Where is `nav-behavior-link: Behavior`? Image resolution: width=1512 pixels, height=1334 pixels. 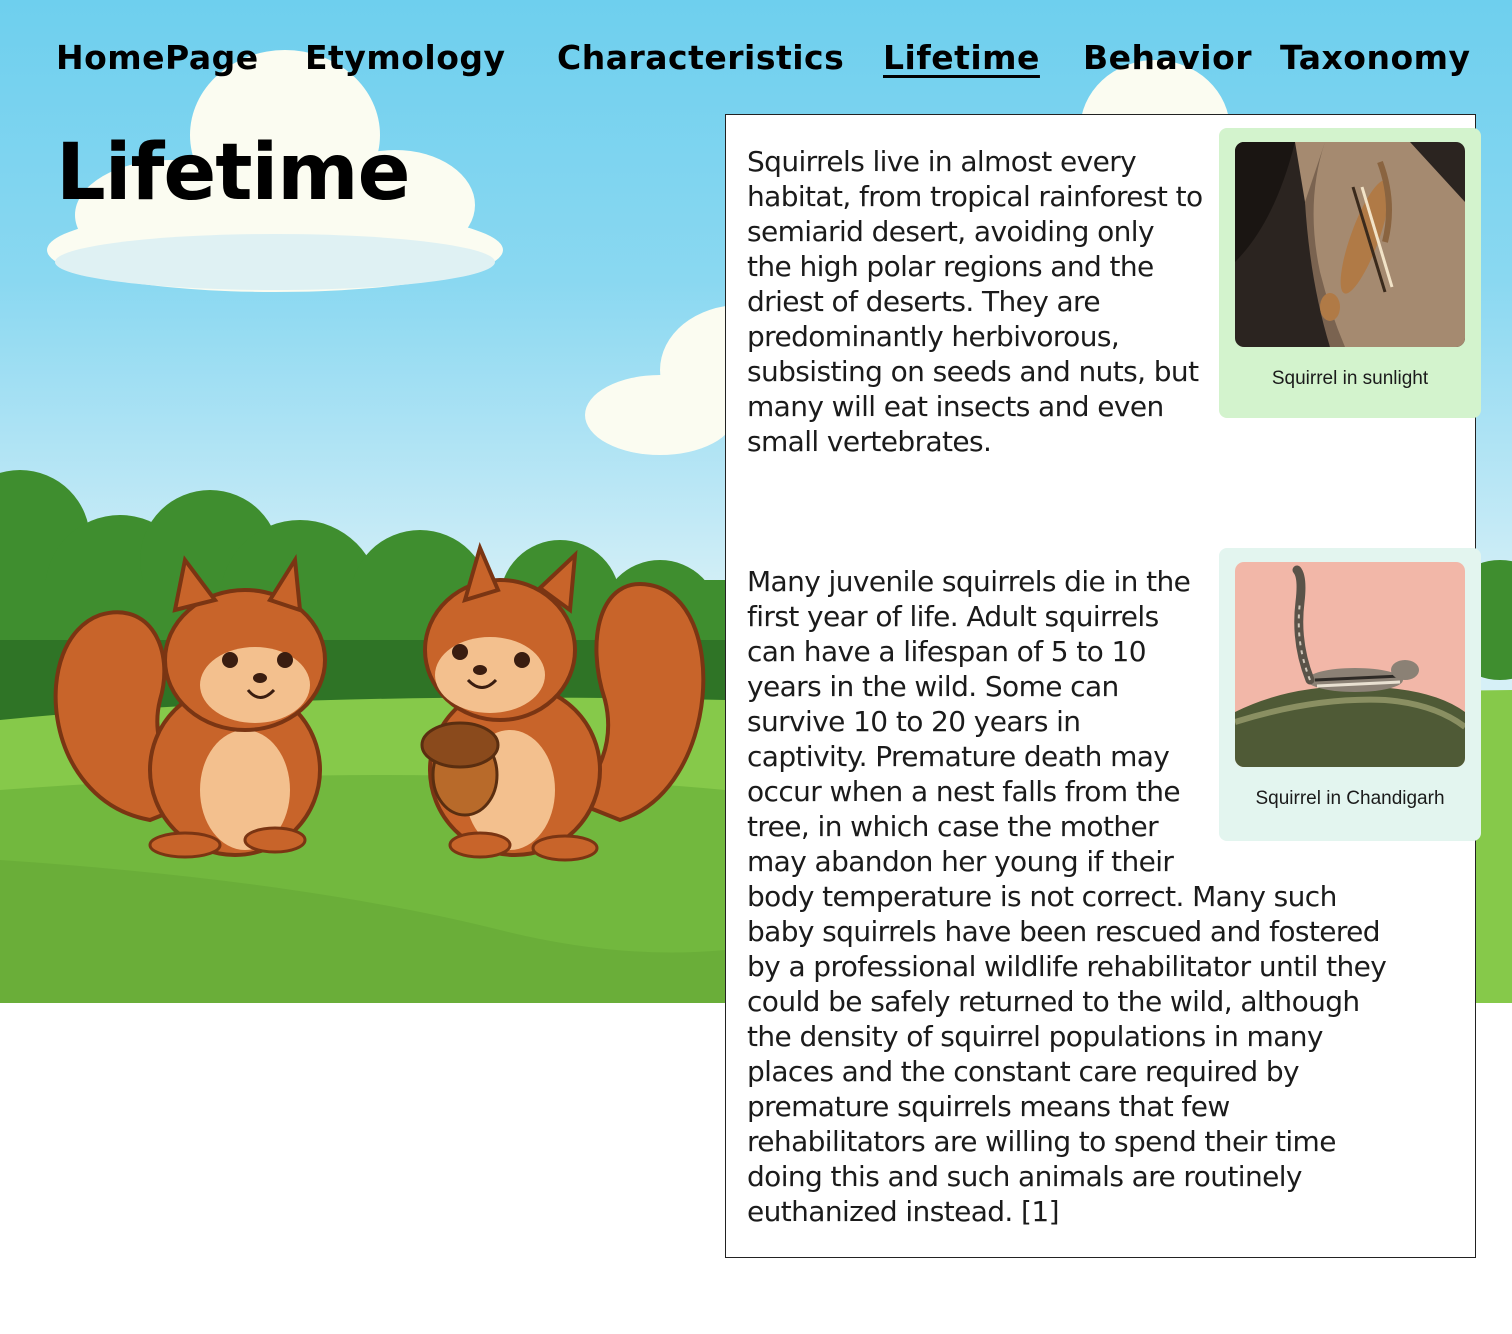 nav-behavior-link: Behavior is located at coordinates (1167, 57).